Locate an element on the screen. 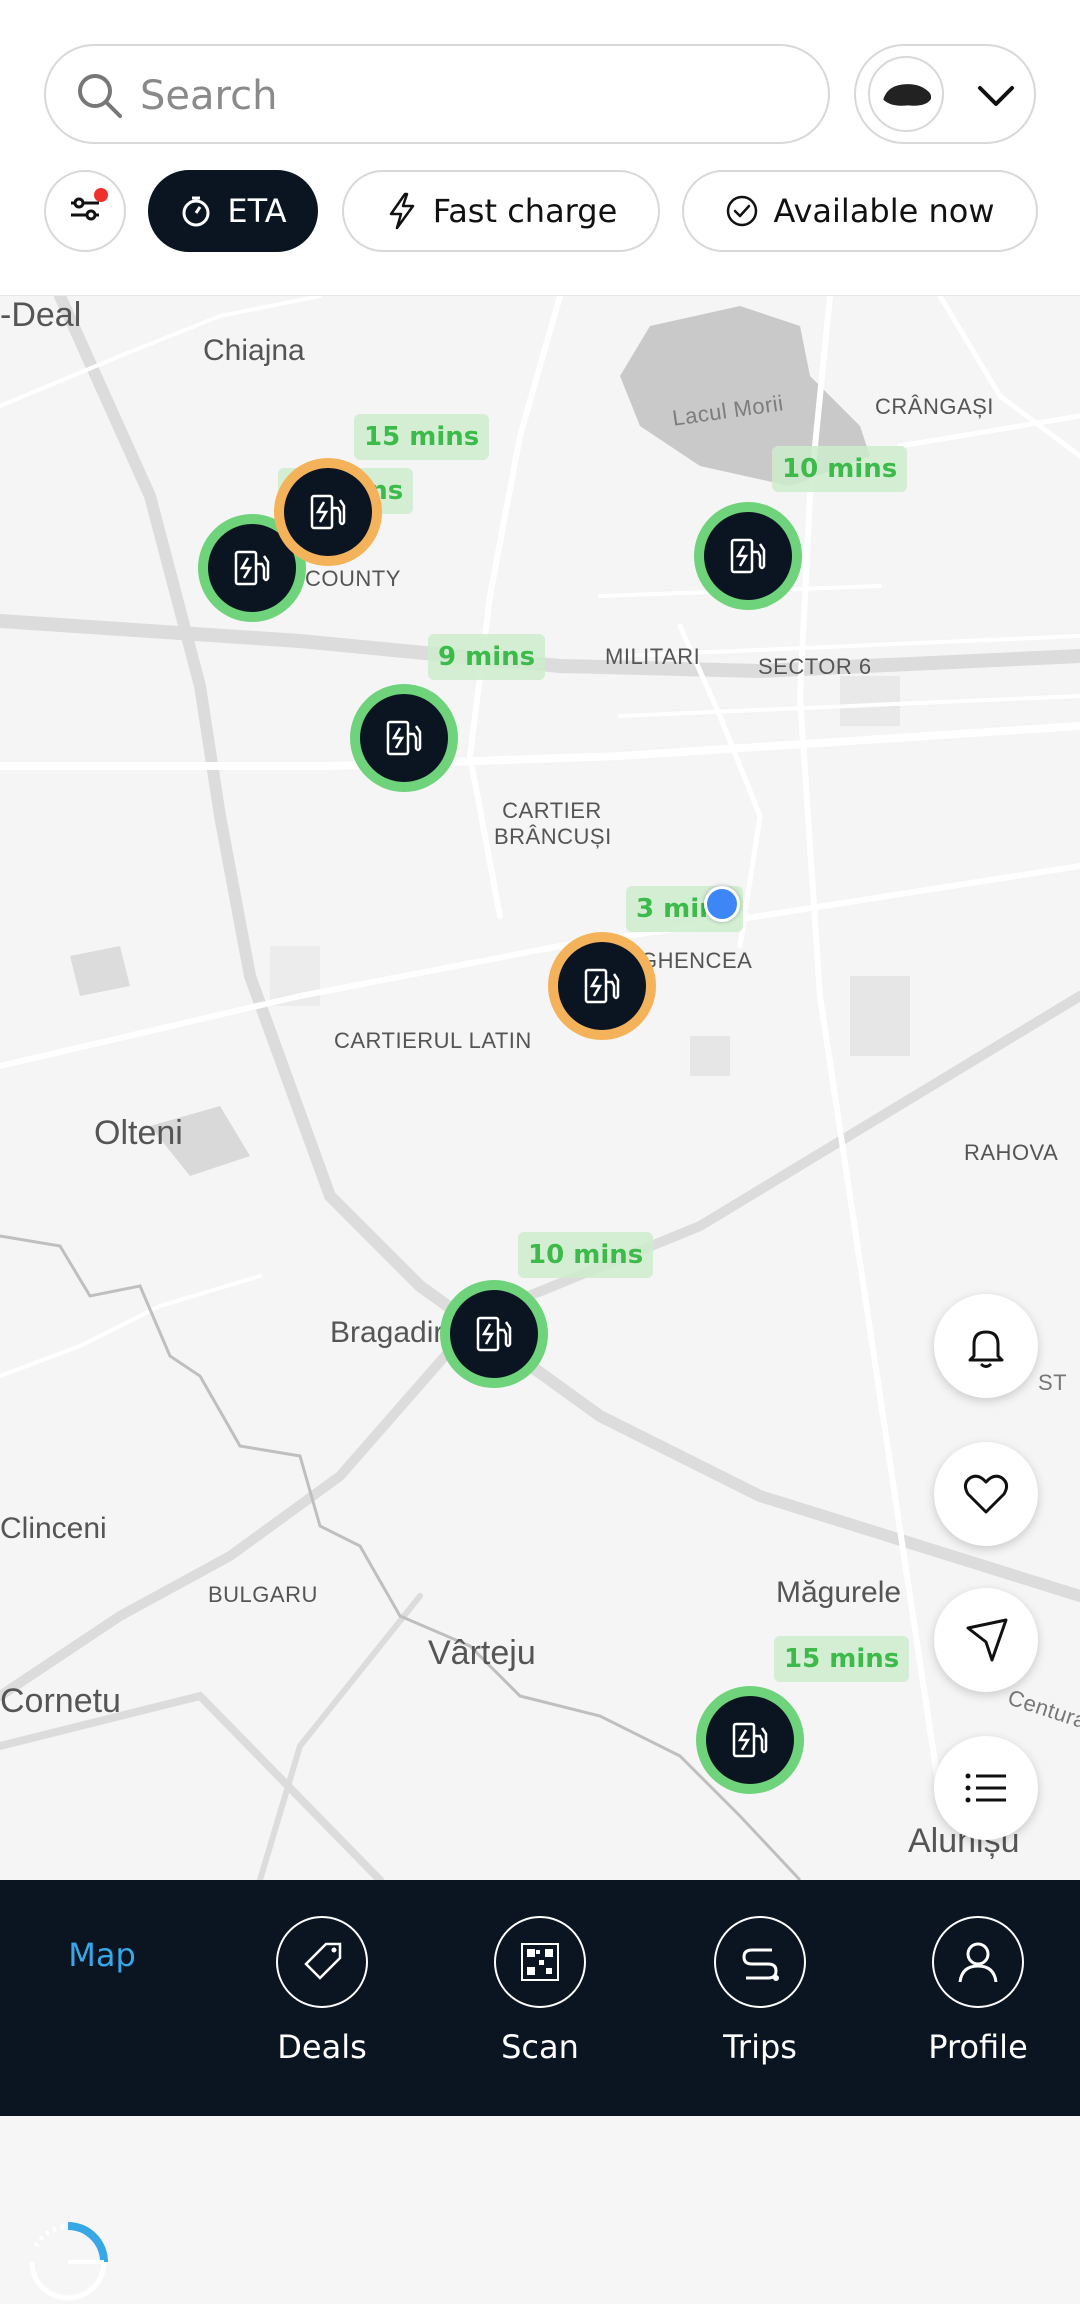  place-label: CARTIERUL LATIN is located at coordinates (433, 1040).